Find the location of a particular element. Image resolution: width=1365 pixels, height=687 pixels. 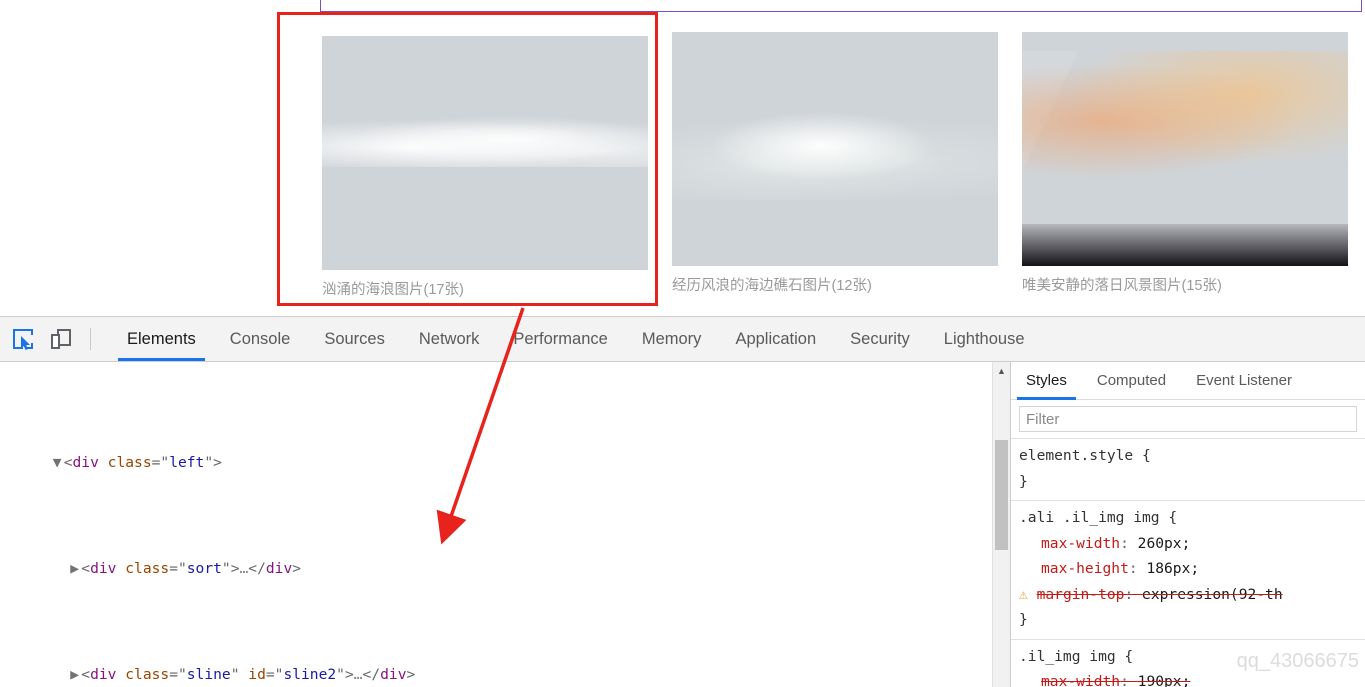

attr-value: sline is located at coordinates (209, 674).